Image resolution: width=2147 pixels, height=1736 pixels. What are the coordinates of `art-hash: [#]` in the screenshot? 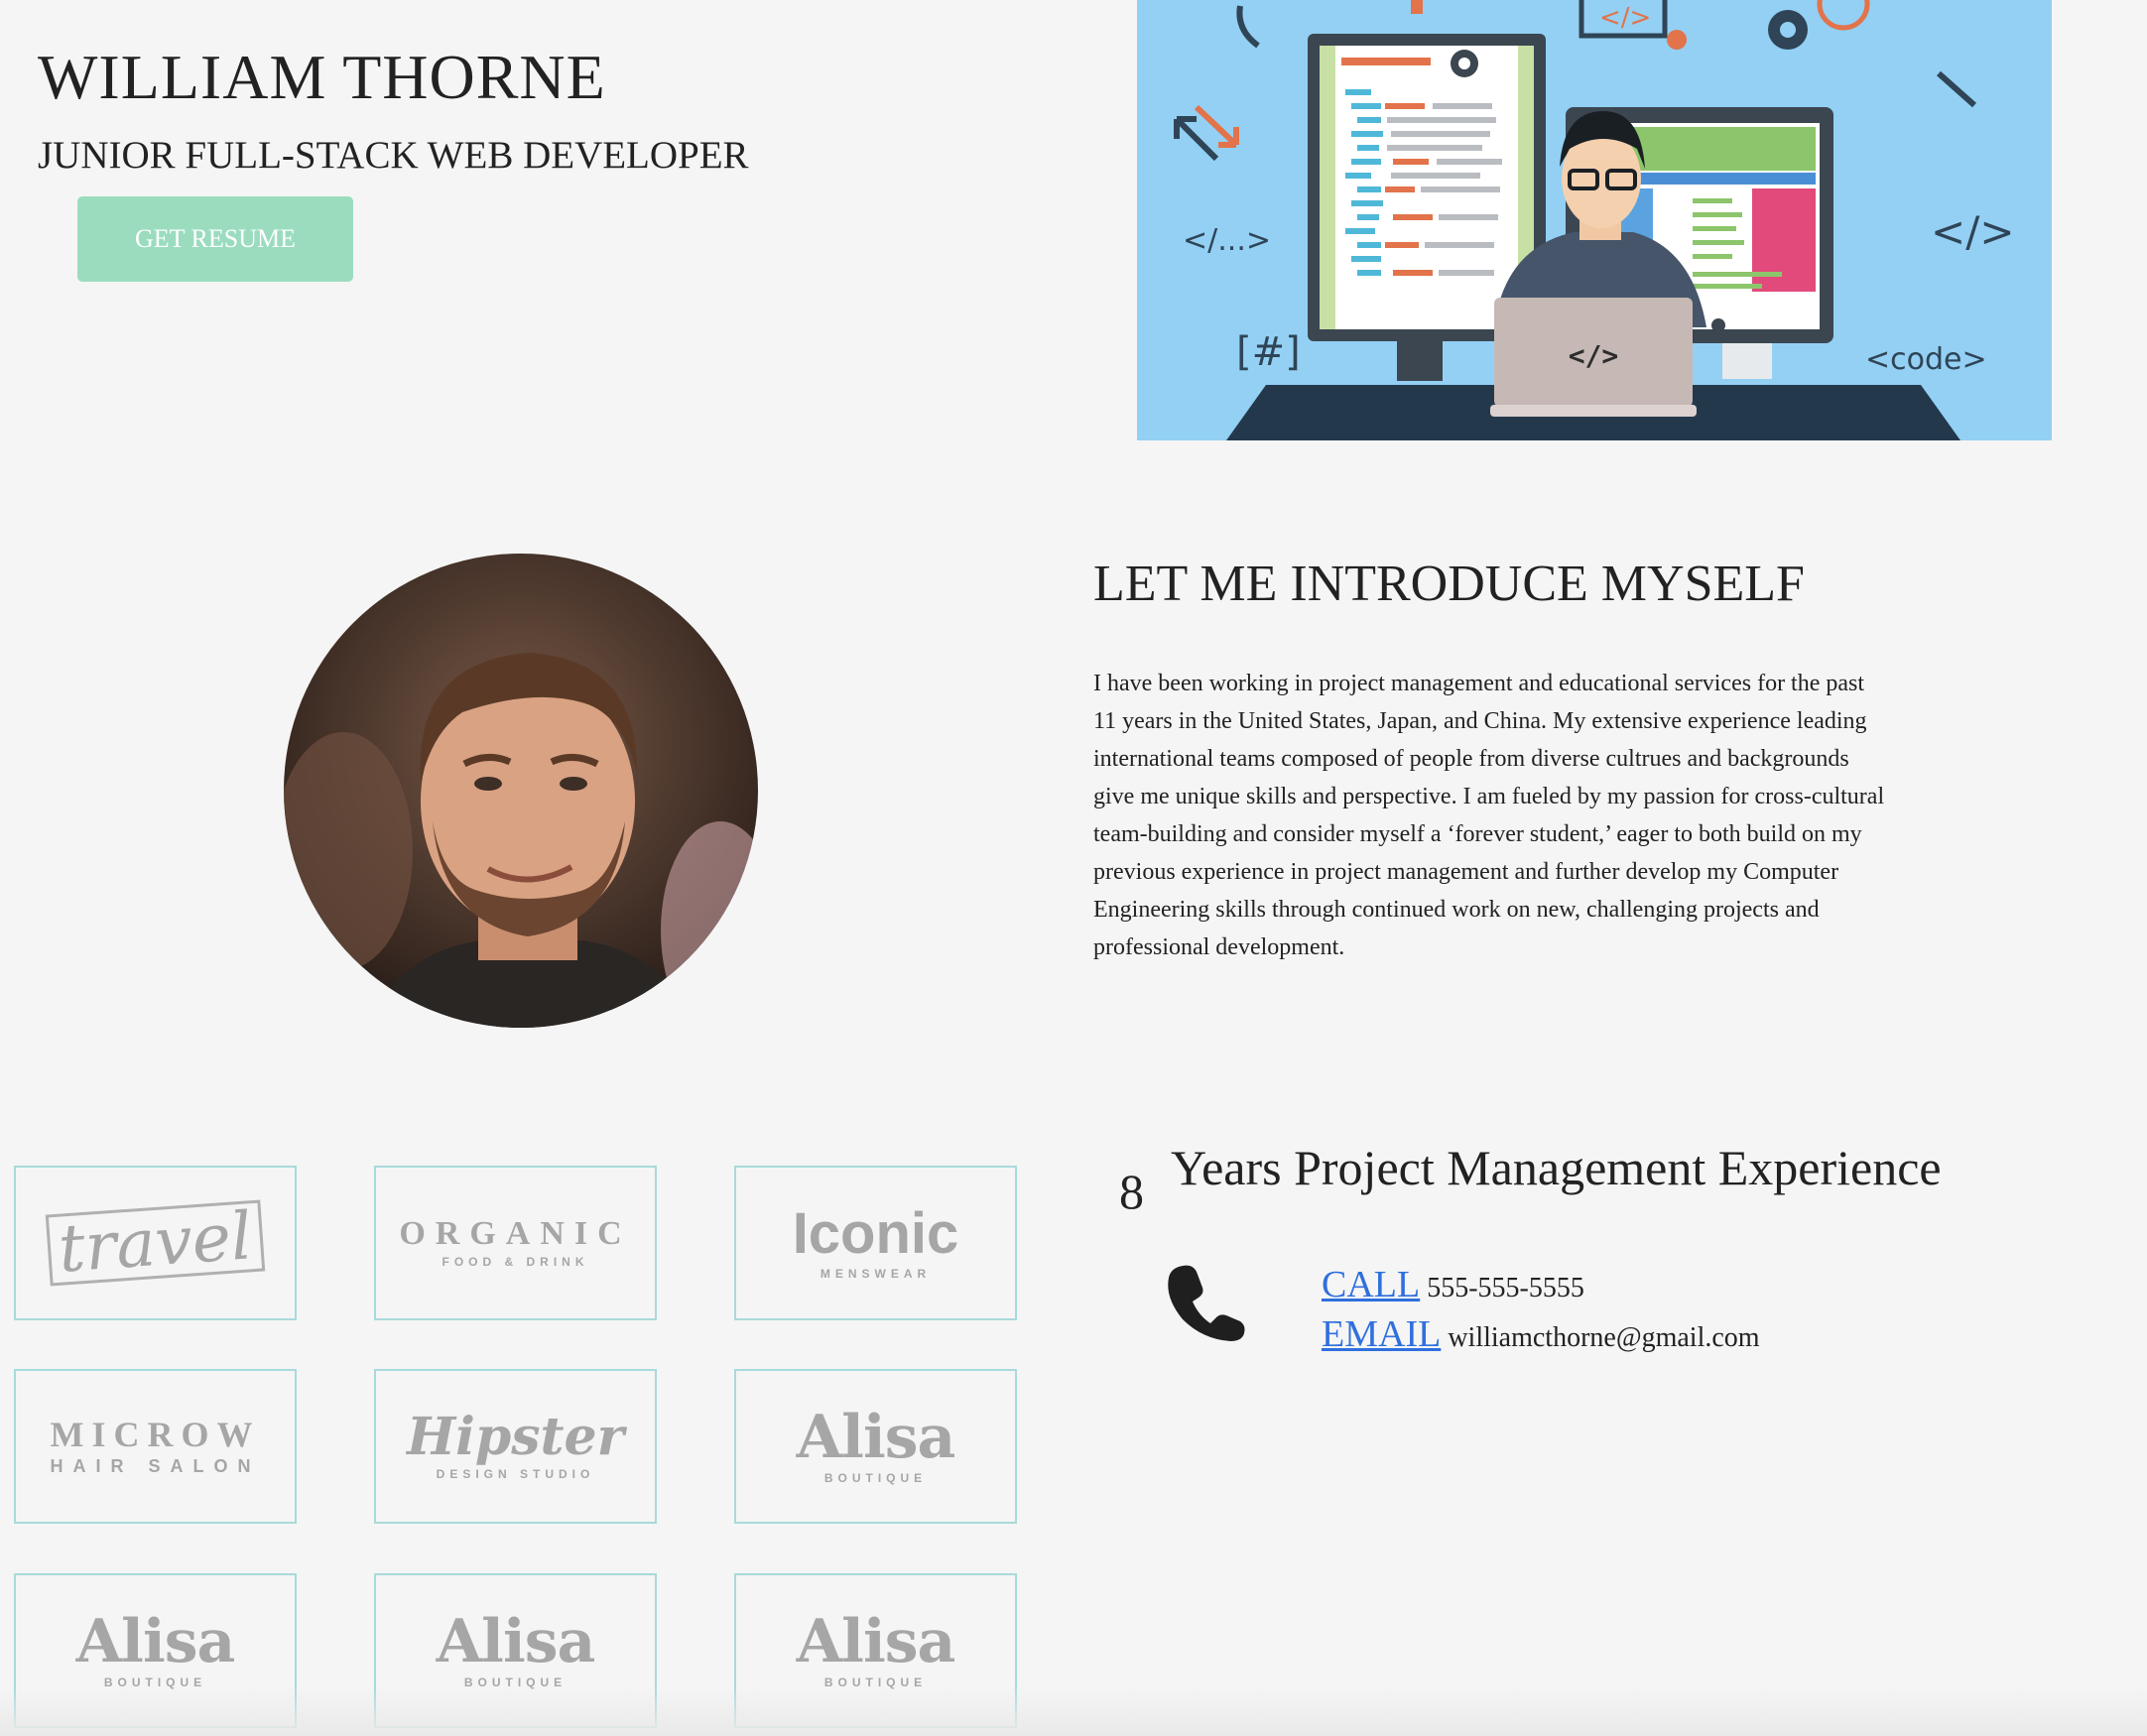 It's located at (1268, 352).